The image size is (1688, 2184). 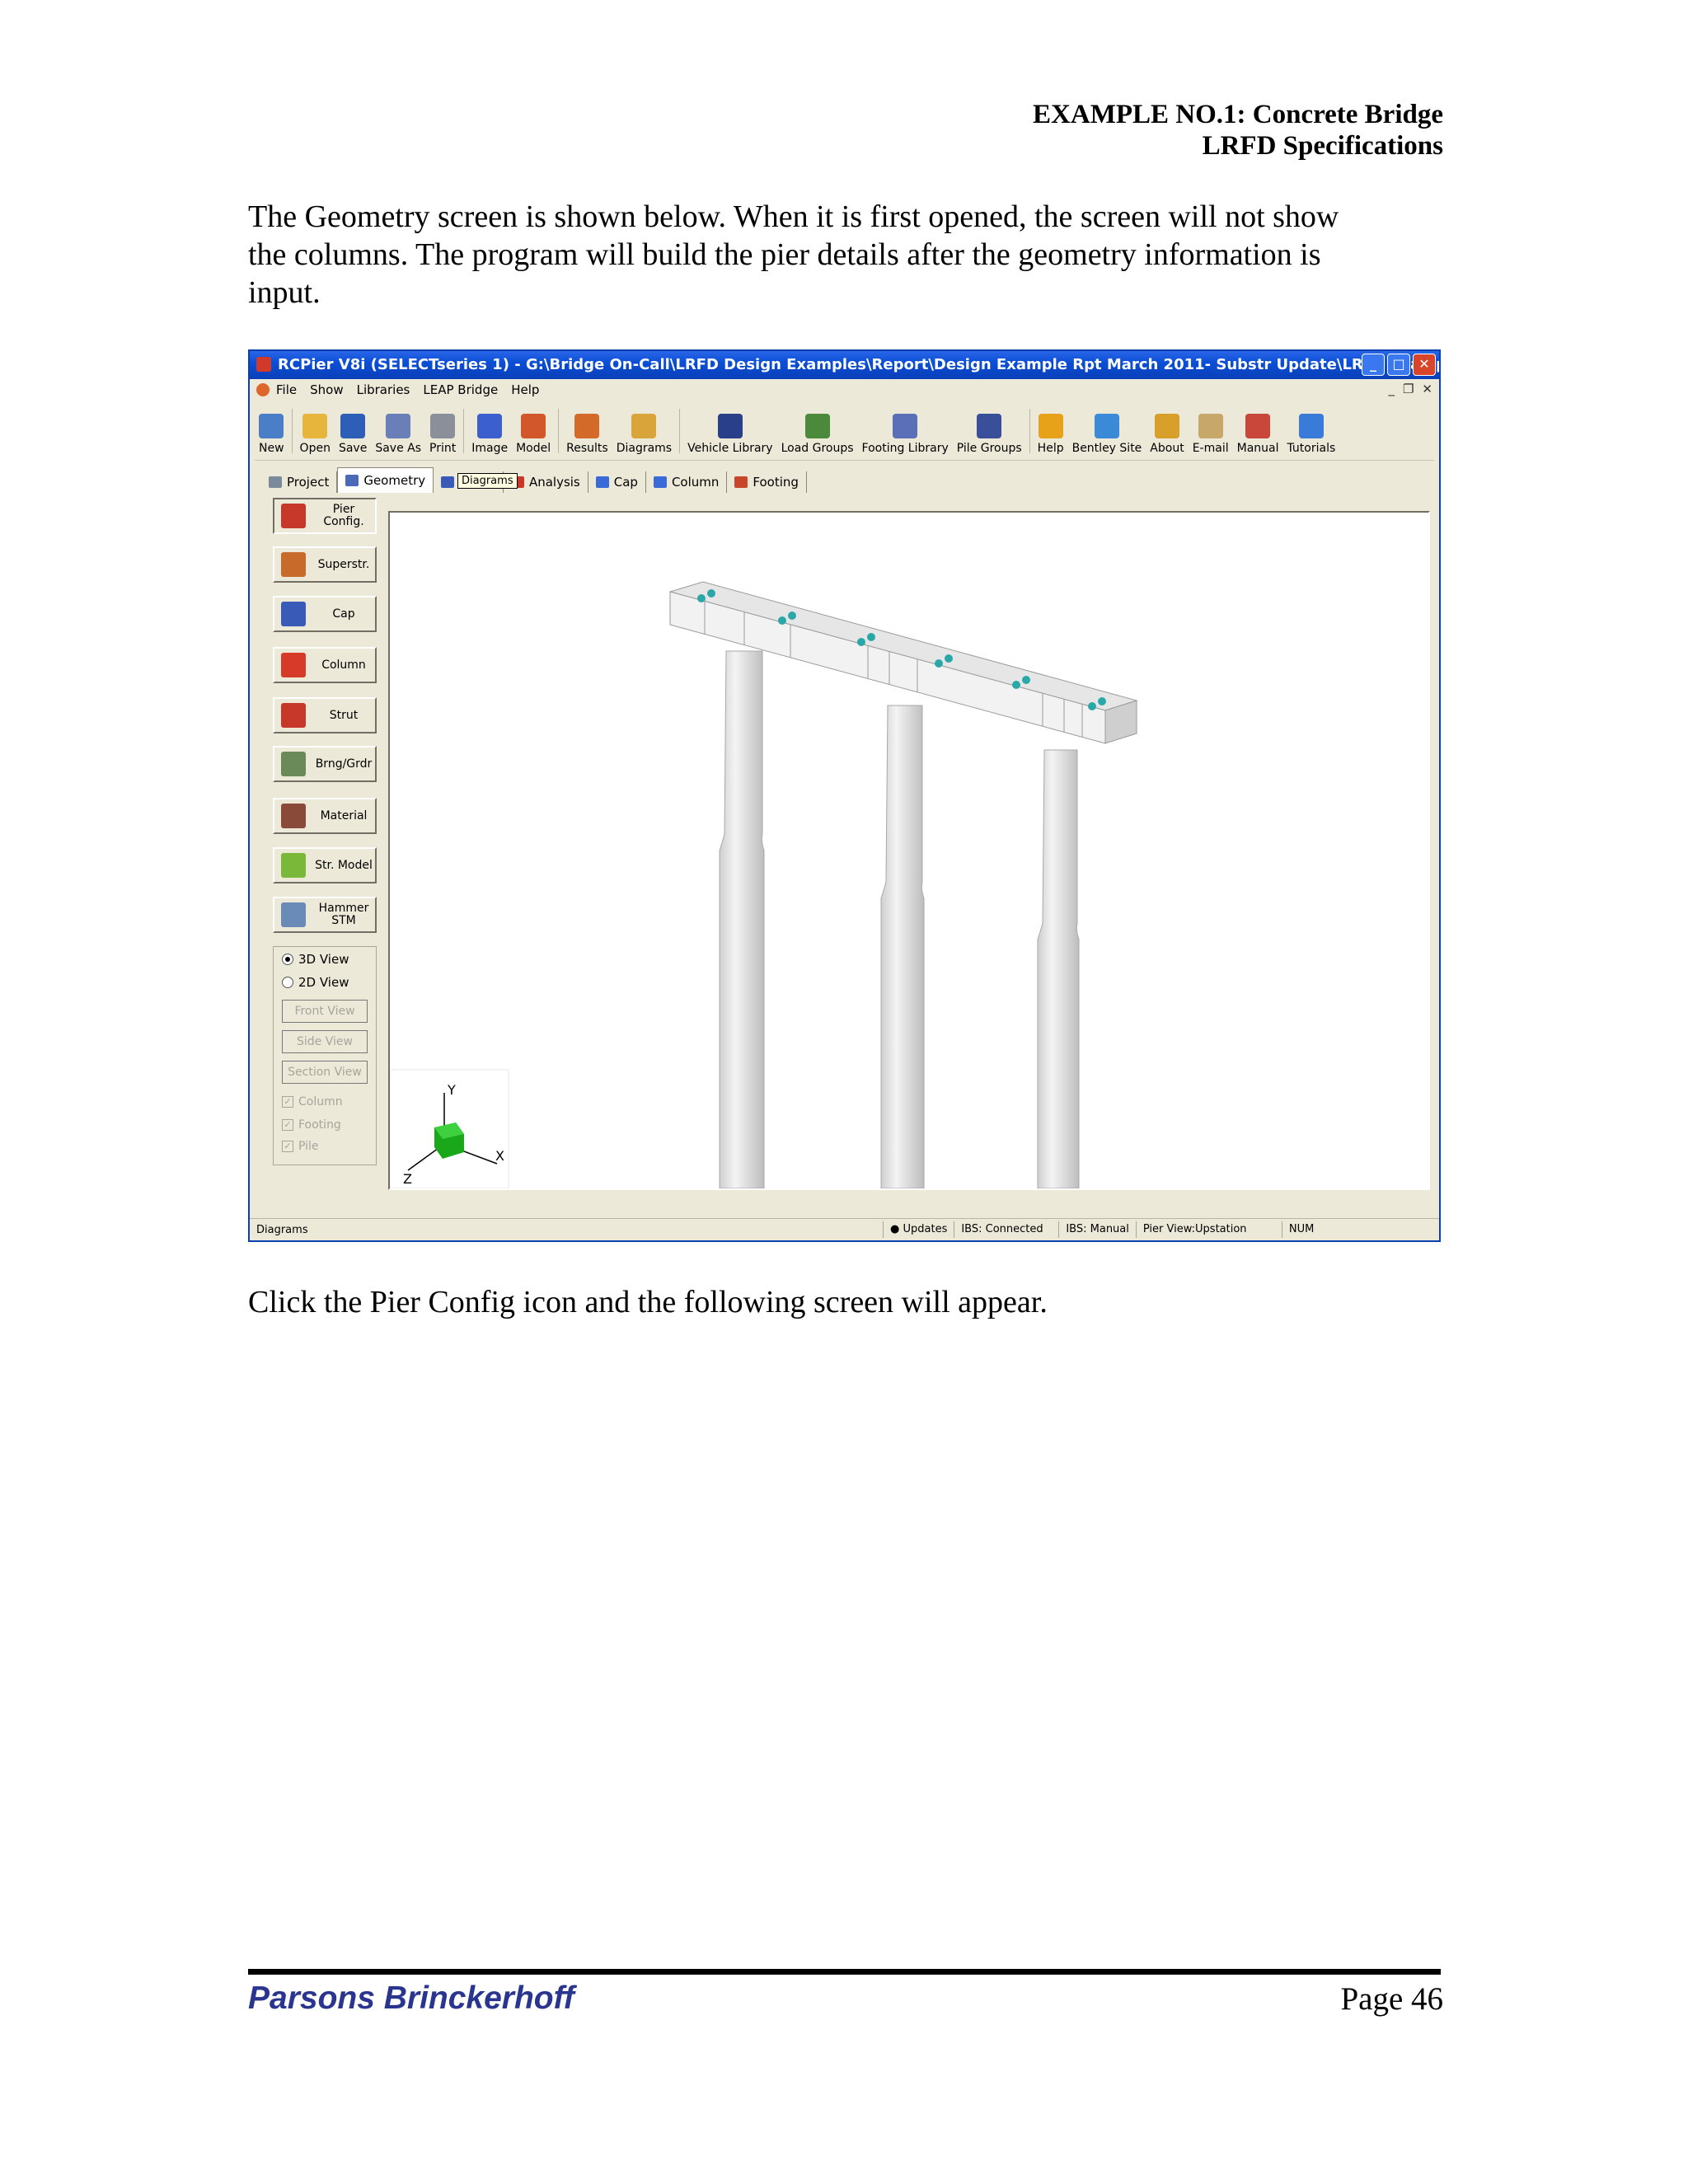 What do you see at coordinates (325, 1041) in the screenshot?
I see `side-view-button: Side View` at bounding box center [325, 1041].